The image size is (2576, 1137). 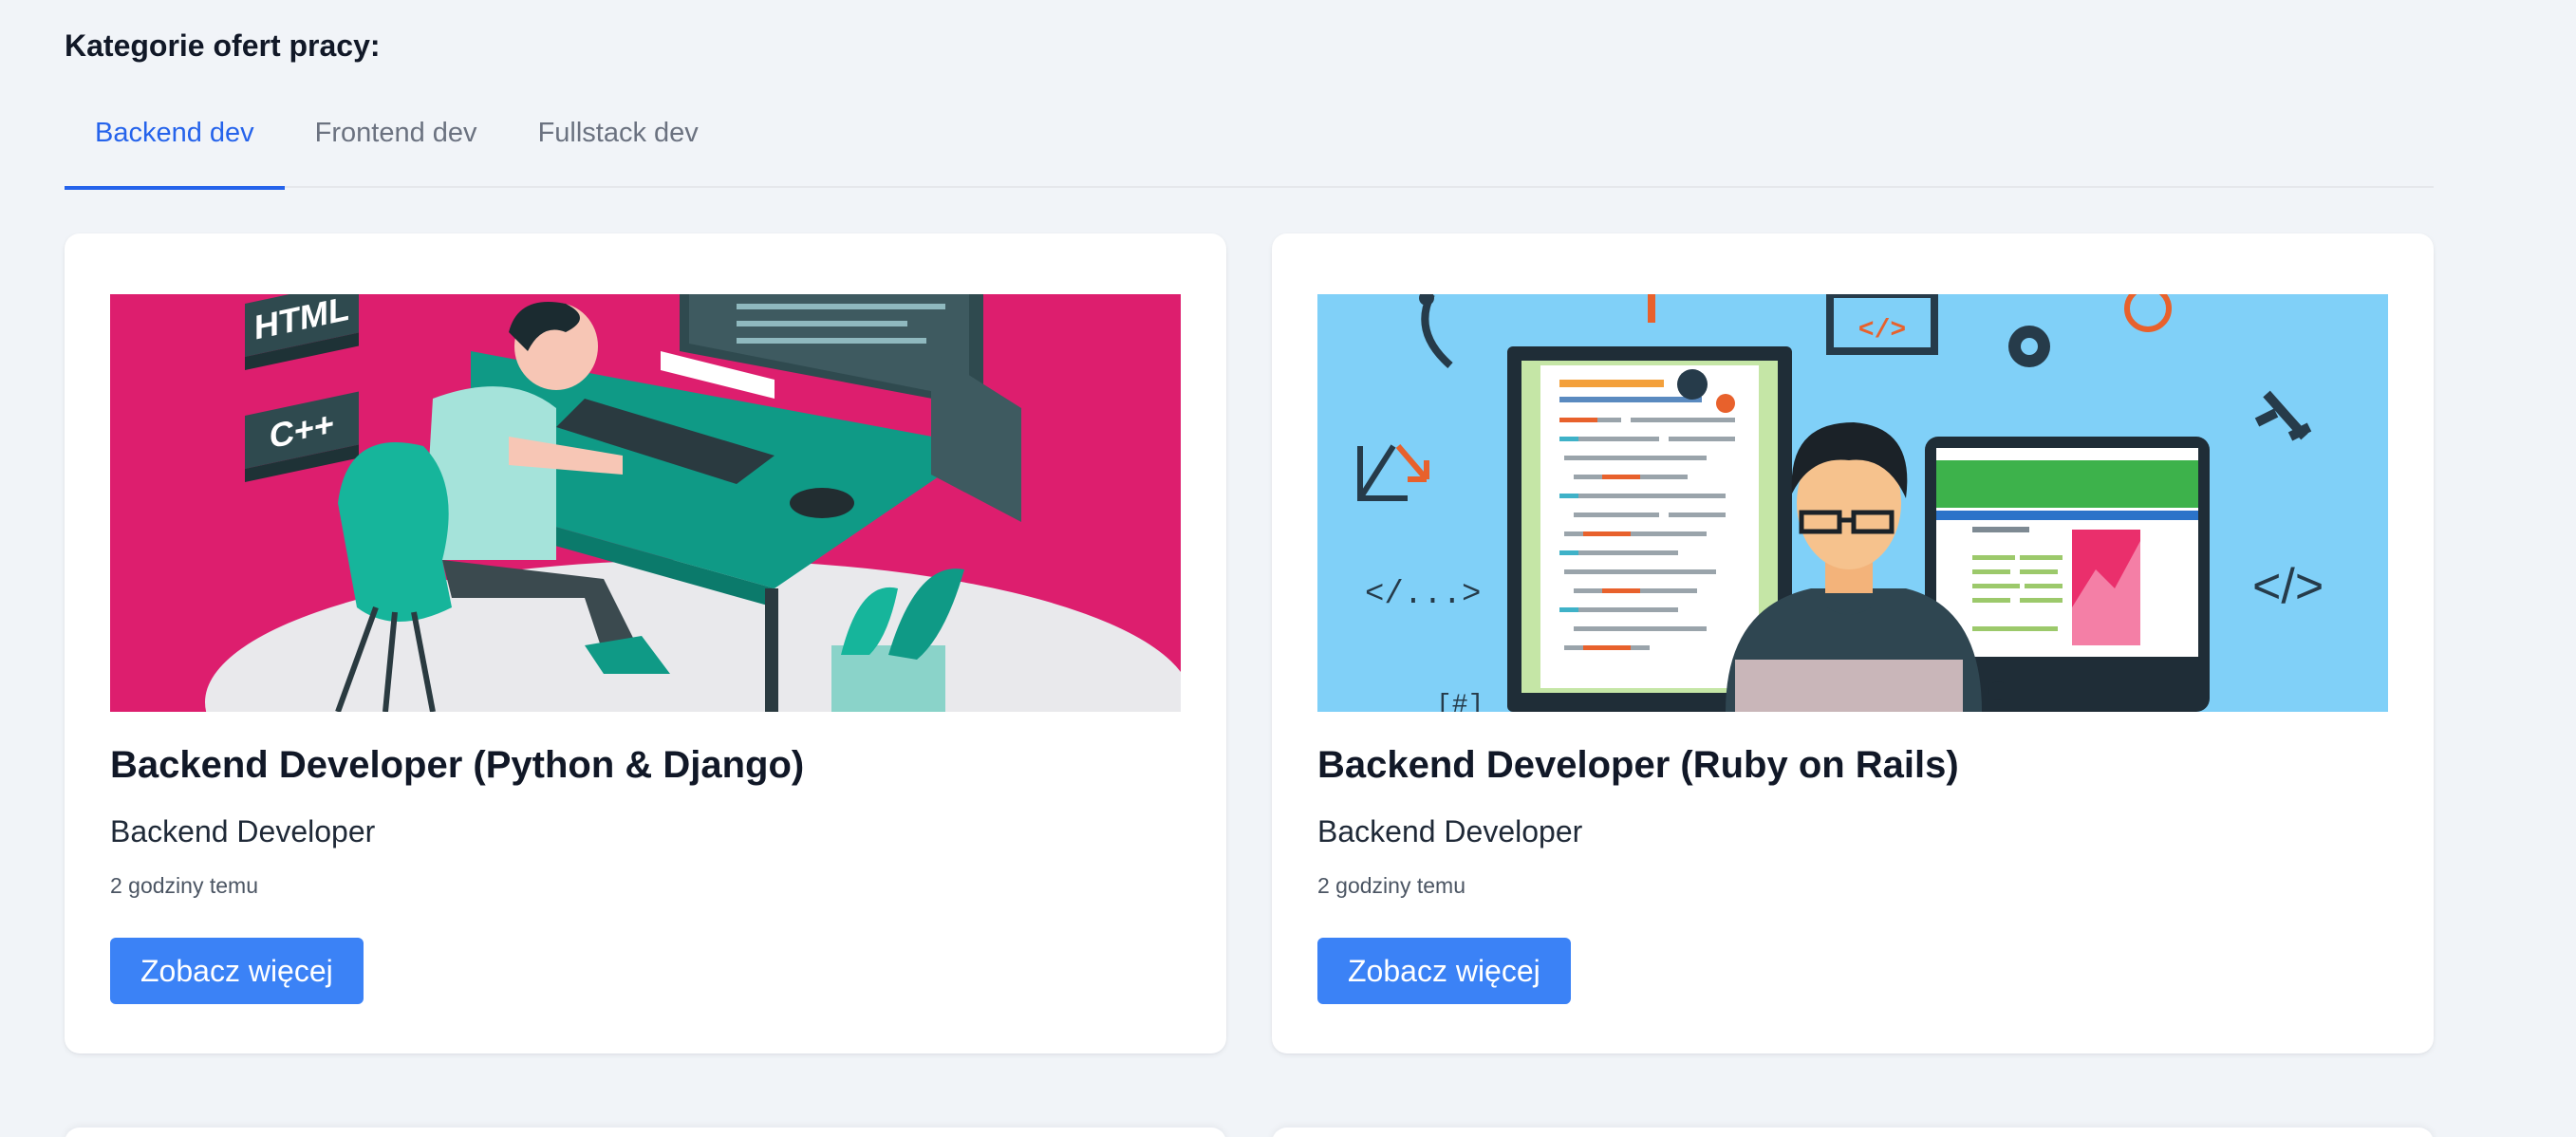 I want to click on code-tag-right-label: </>, so click(x=2288, y=586).